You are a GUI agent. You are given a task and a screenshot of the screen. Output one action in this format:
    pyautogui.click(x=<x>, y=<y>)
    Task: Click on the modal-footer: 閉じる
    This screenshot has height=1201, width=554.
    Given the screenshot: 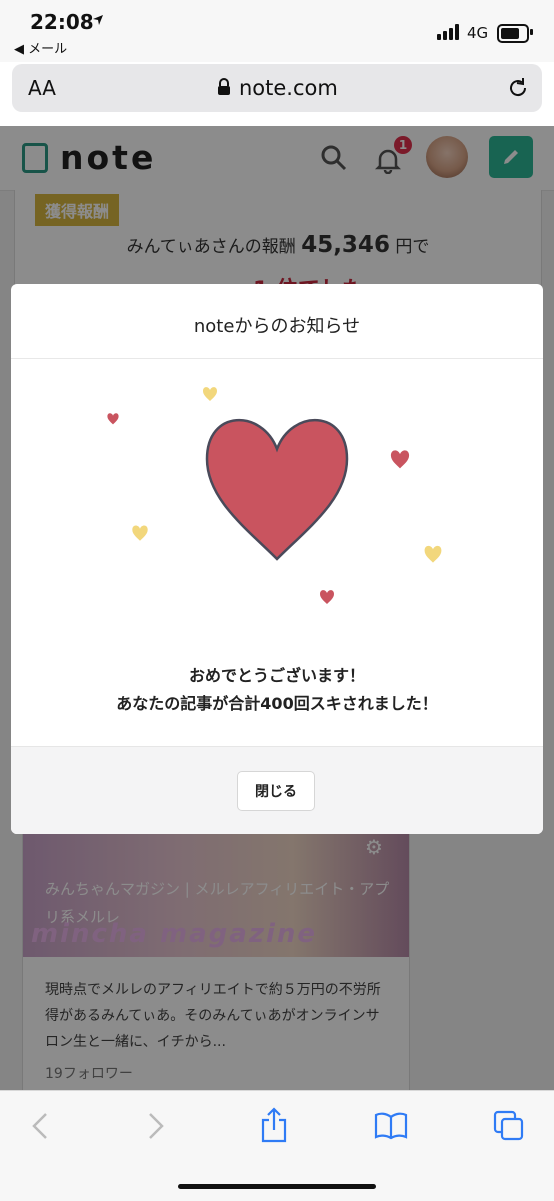 What is the action you would take?
    pyautogui.click(x=277, y=790)
    